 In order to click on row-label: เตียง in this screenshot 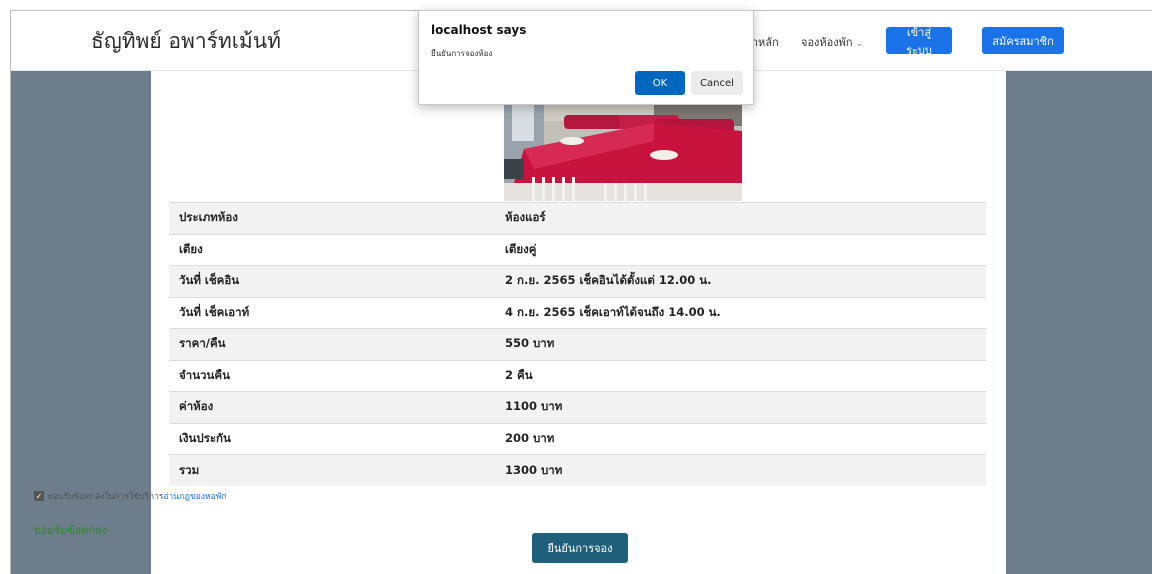, I will do `click(337, 249)`.